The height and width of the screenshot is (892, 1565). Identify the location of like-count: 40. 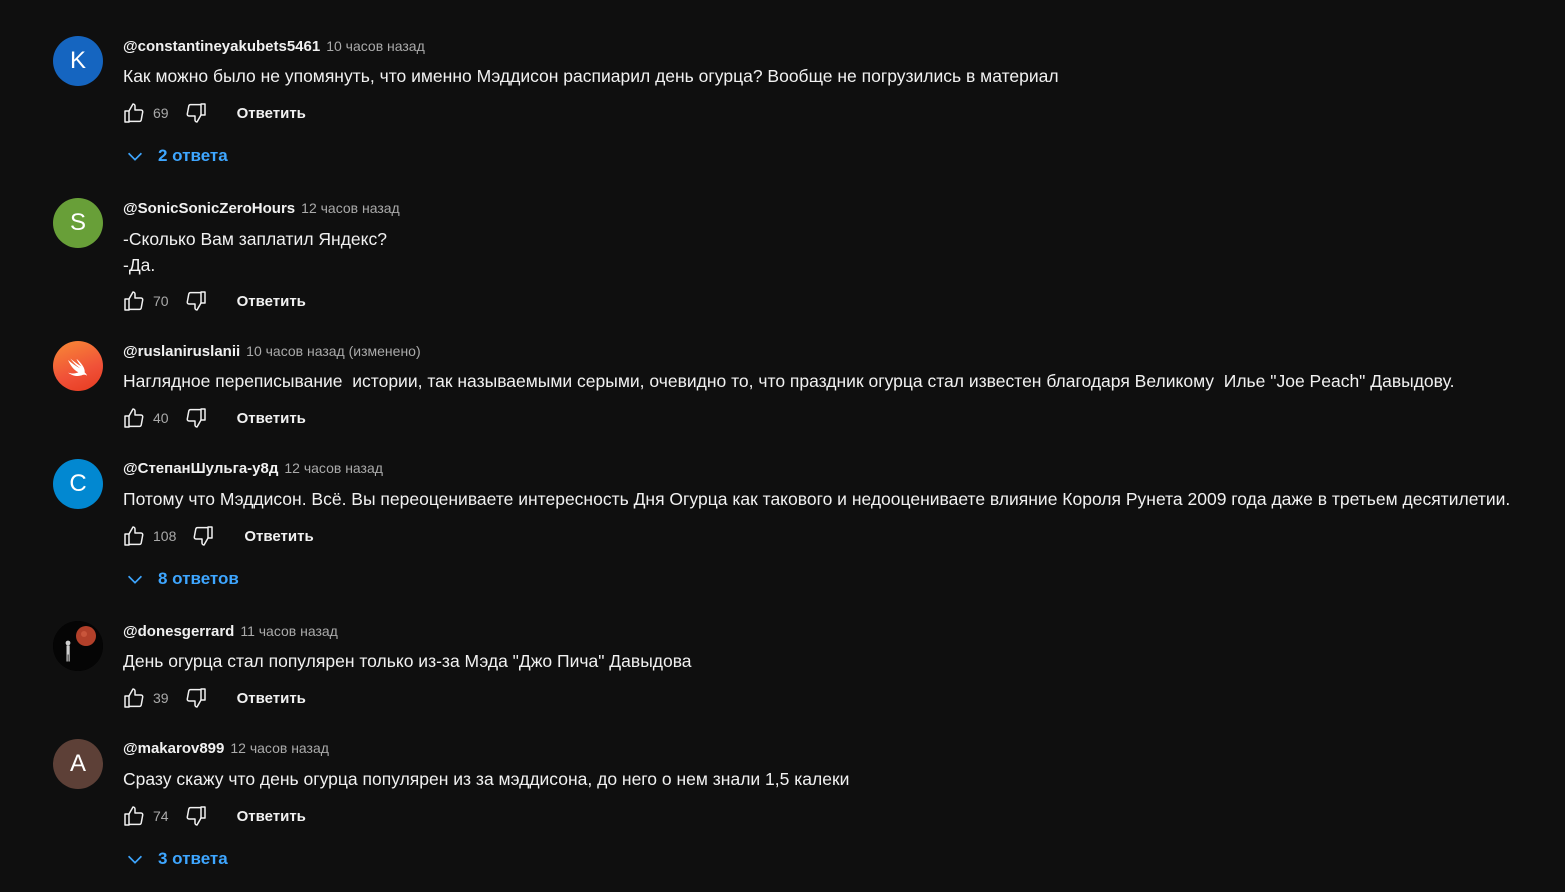
(161, 418).